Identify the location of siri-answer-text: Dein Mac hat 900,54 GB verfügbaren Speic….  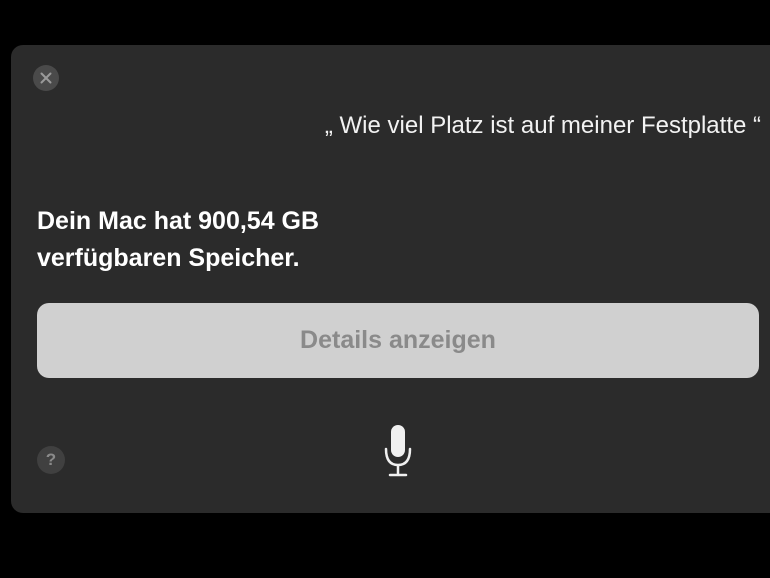
(178, 239).